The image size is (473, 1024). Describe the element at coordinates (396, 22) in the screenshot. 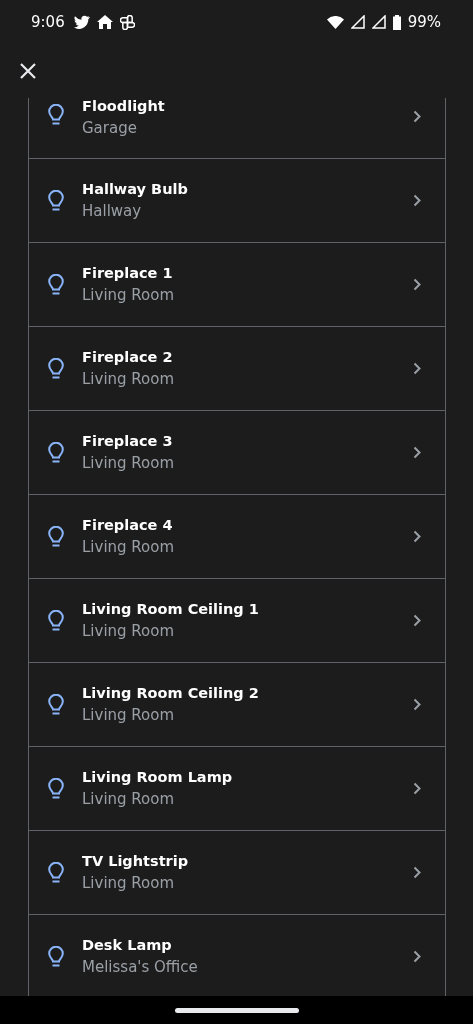

I see `battery-icon` at that location.